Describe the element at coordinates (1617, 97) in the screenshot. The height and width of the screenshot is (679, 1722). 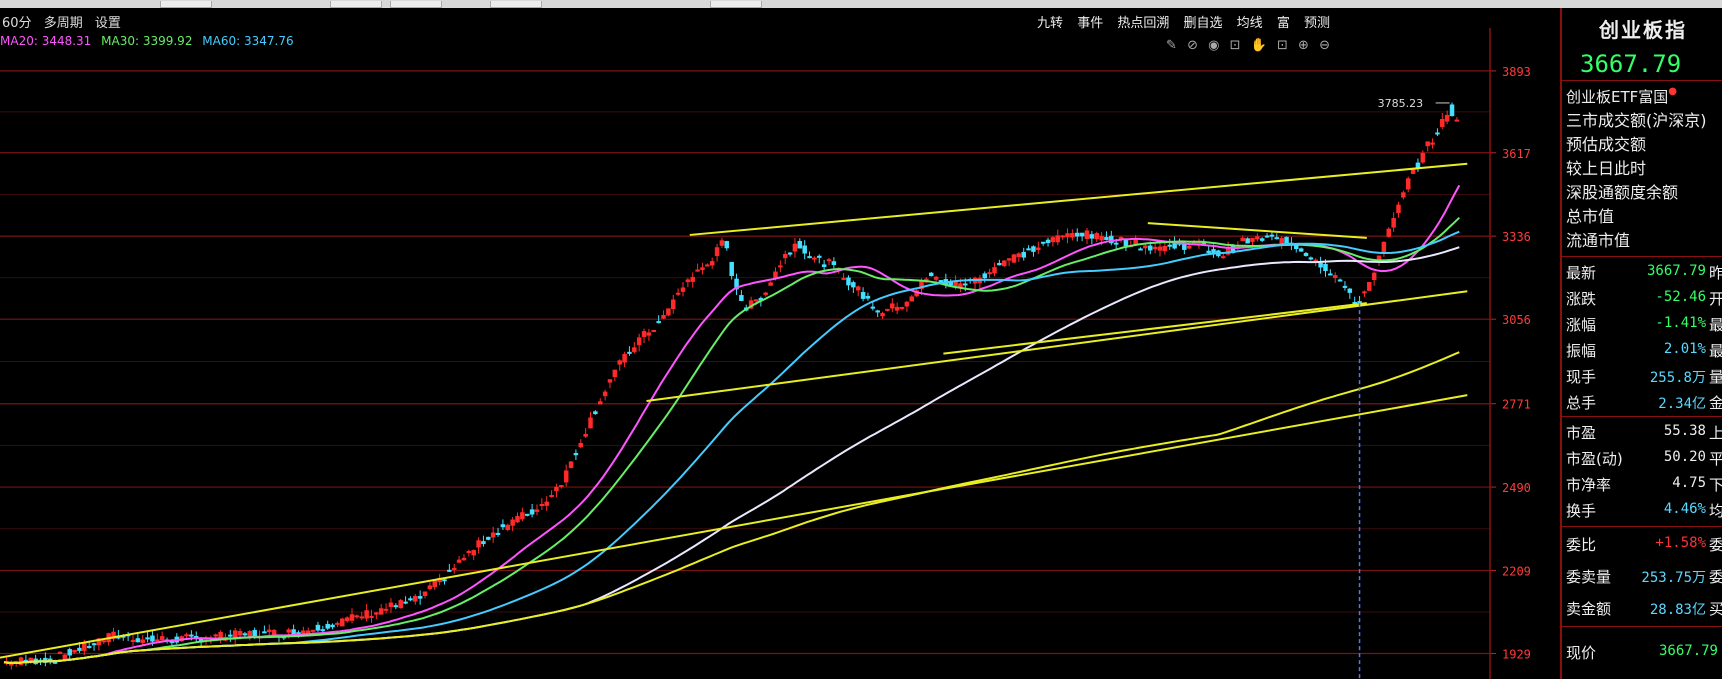
I see `etf-name: 创业板ETF富国` at that location.